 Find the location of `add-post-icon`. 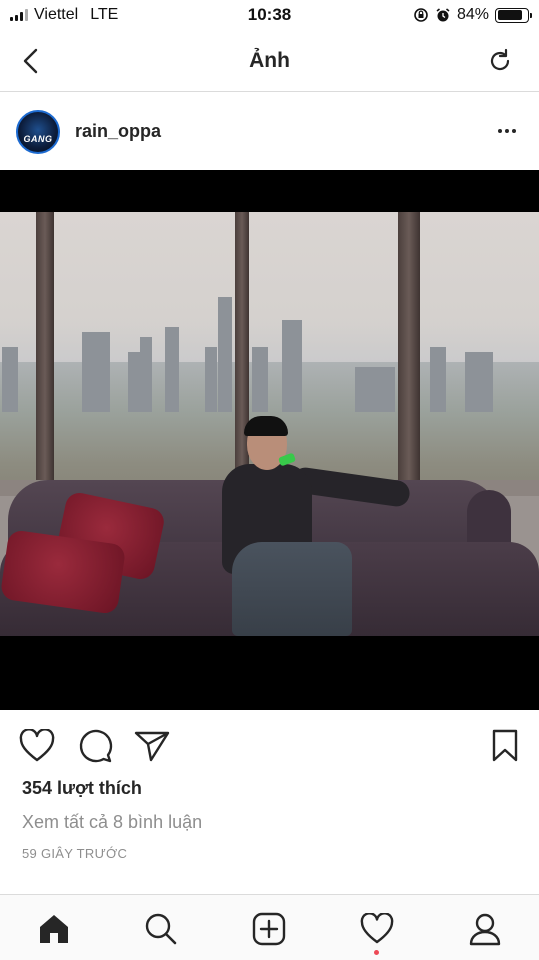

add-post-icon is located at coordinates (269, 929).